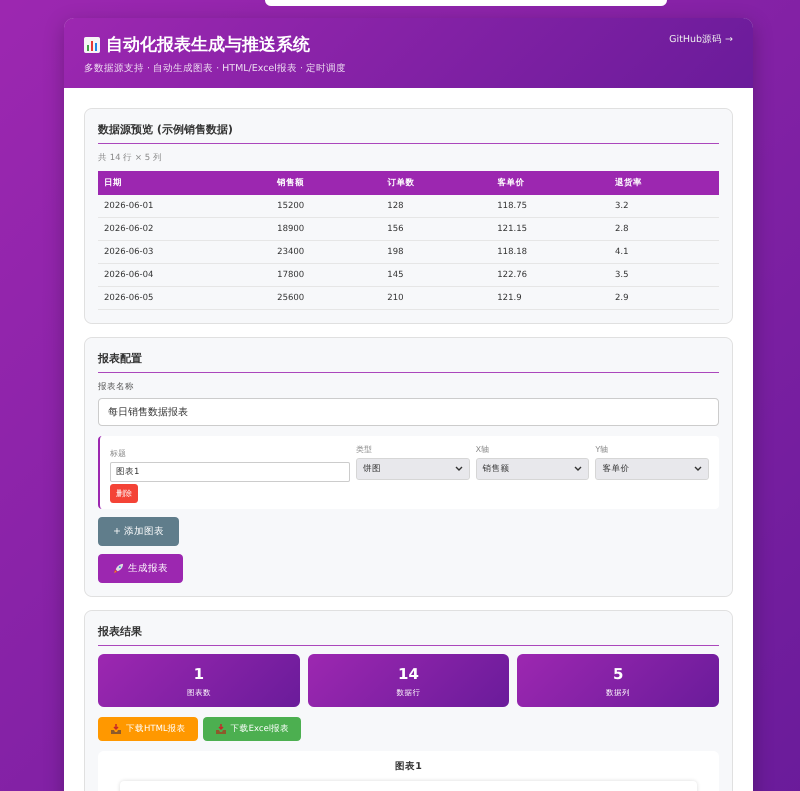 The width and height of the screenshot is (800, 791). What do you see at coordinates (664, 275) in the screenshot?
I see `table-cell: 3.5` at bounding box center [664, 275].